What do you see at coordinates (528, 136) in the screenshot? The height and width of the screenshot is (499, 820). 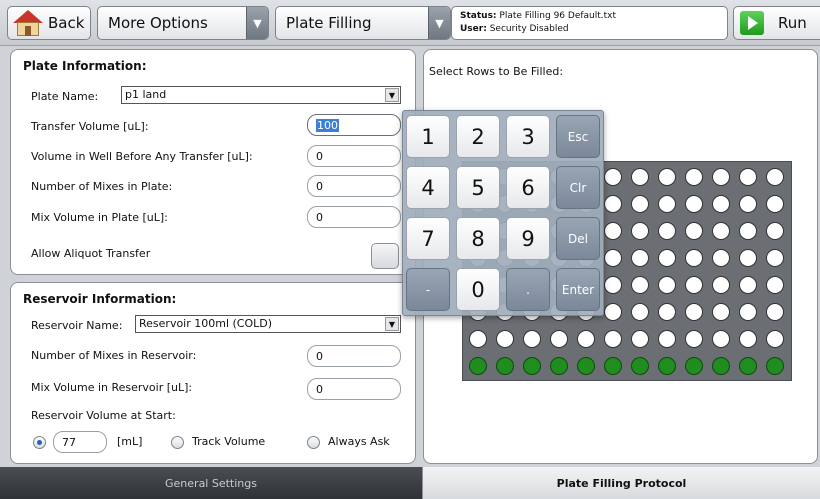 I see `key-3: 3` at bounding box center [528, 136].